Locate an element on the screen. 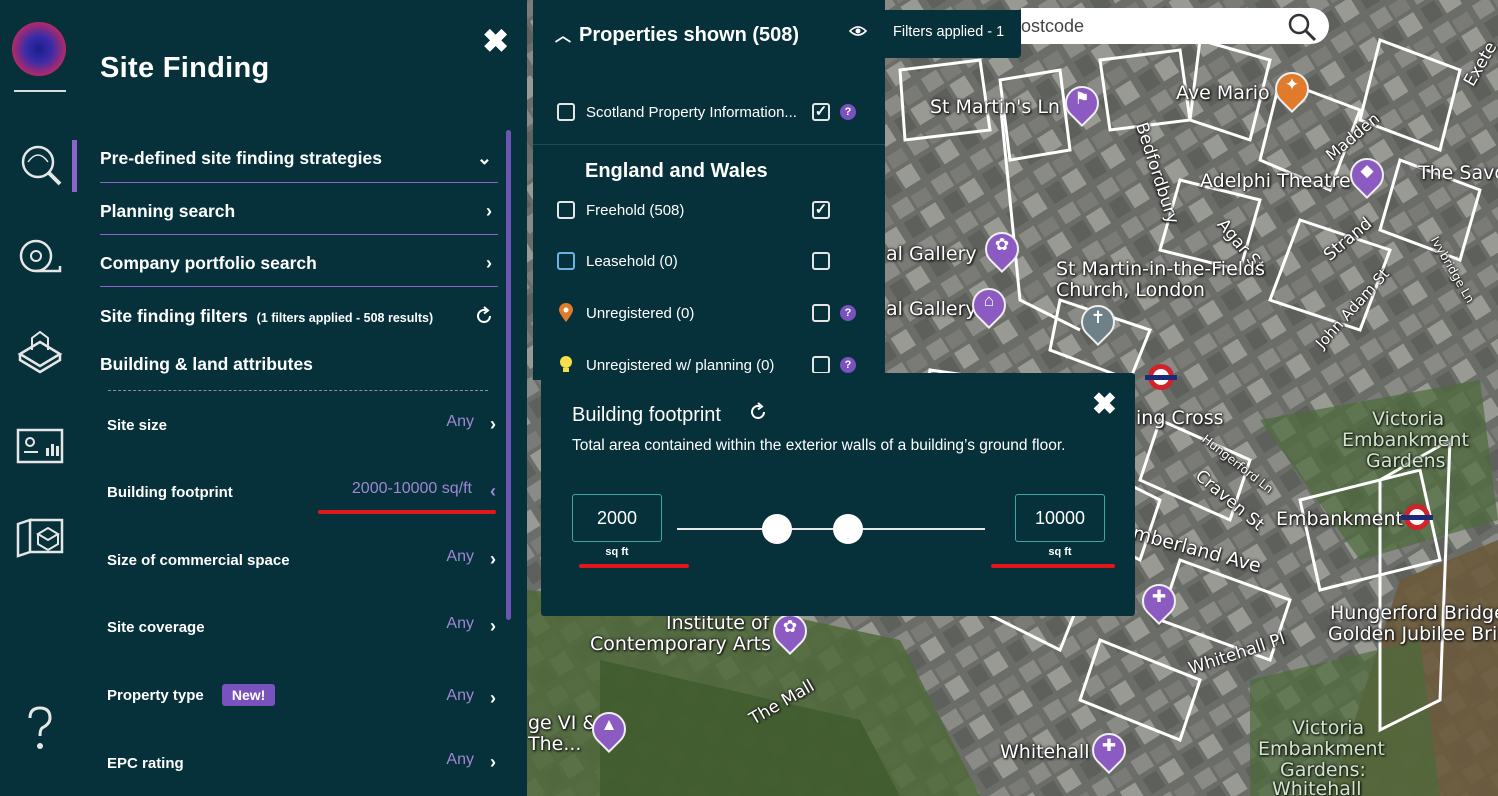  left-rail is located at coordinates (39, 398).